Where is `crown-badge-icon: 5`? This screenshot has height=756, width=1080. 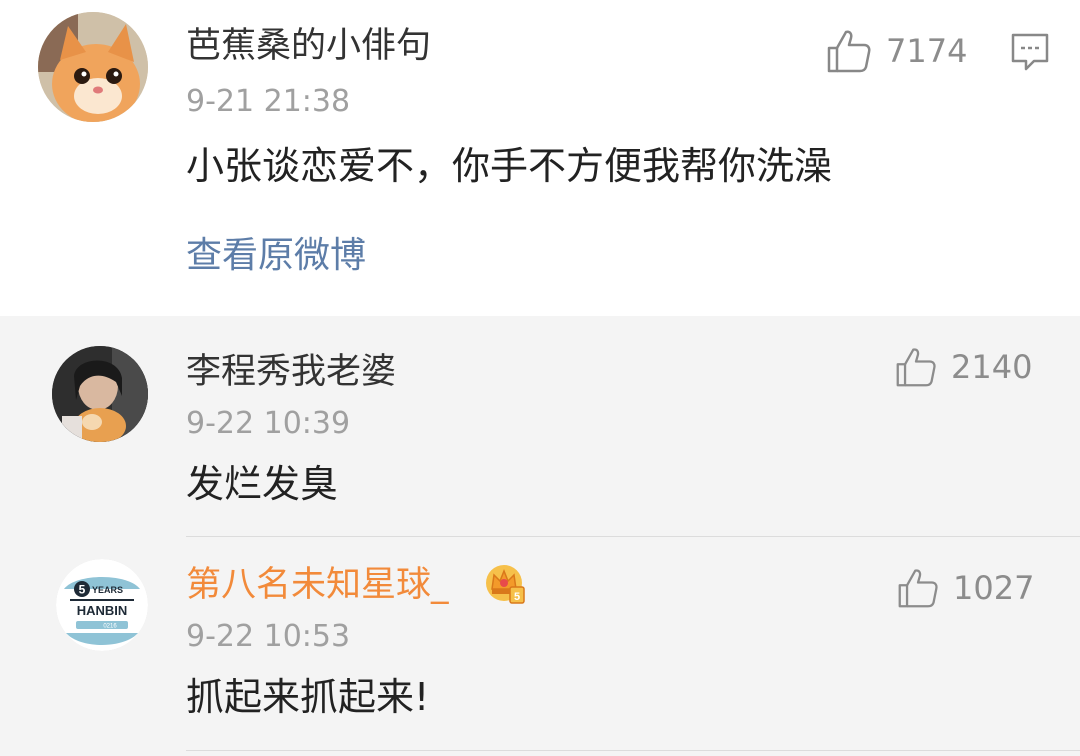
crown-badge-icon: 5 is located at coordinates (506, 585).